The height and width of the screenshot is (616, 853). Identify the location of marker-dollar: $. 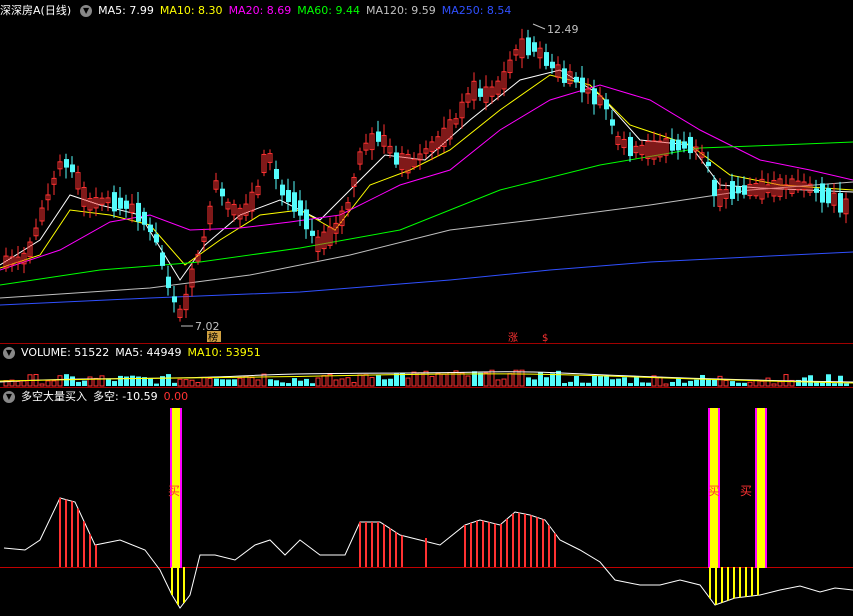
(545, 338).